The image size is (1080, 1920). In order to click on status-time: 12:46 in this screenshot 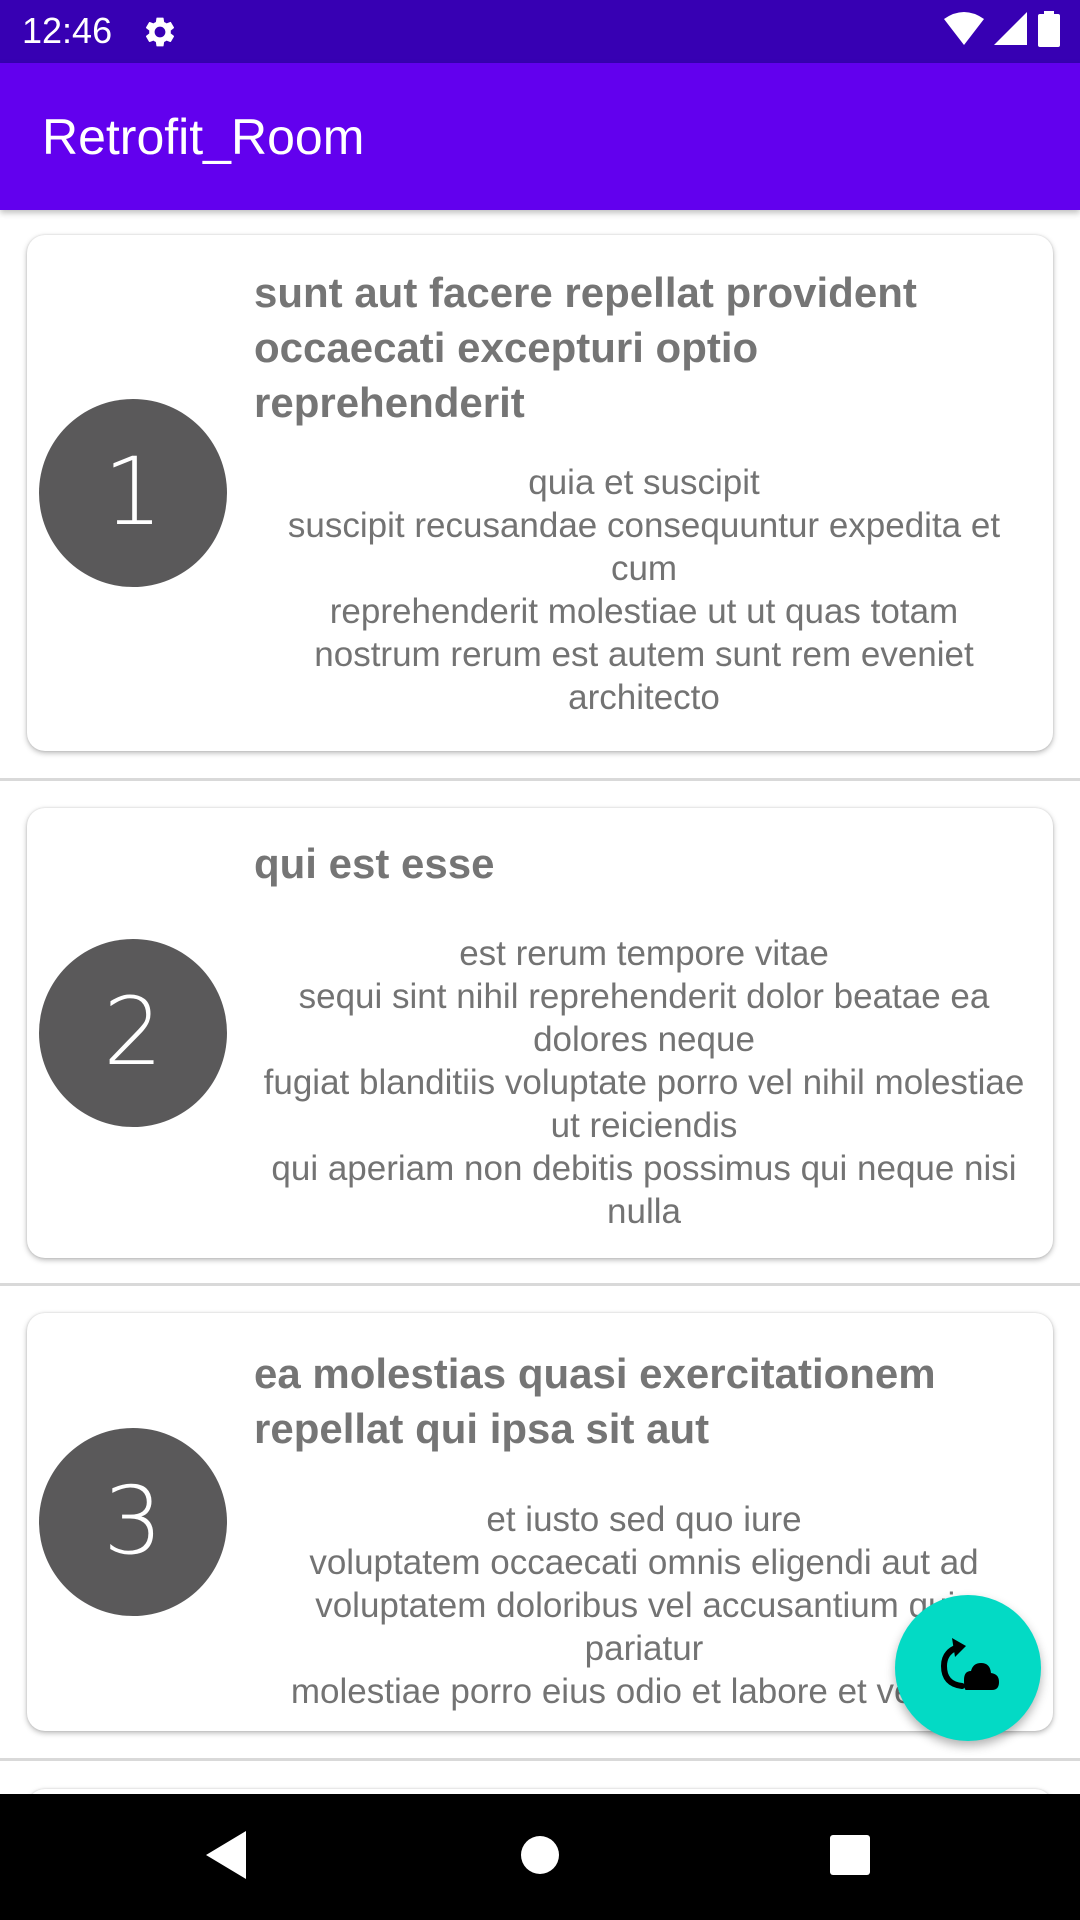, I will do `click(67, 30)`.